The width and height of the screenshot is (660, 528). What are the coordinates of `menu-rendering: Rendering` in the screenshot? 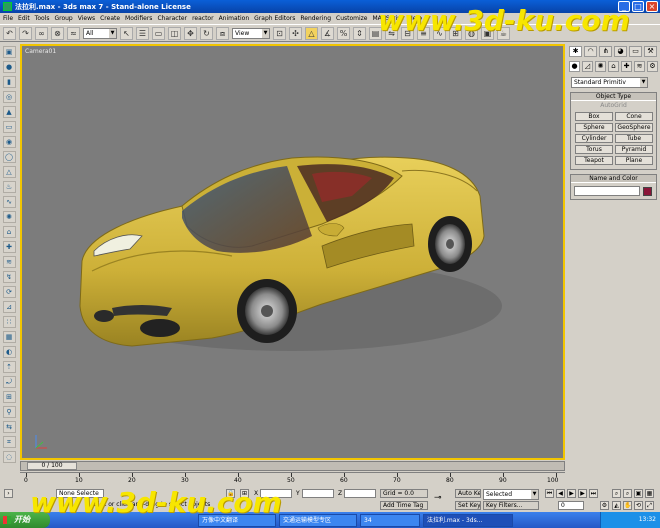 It's located at (315, 18).